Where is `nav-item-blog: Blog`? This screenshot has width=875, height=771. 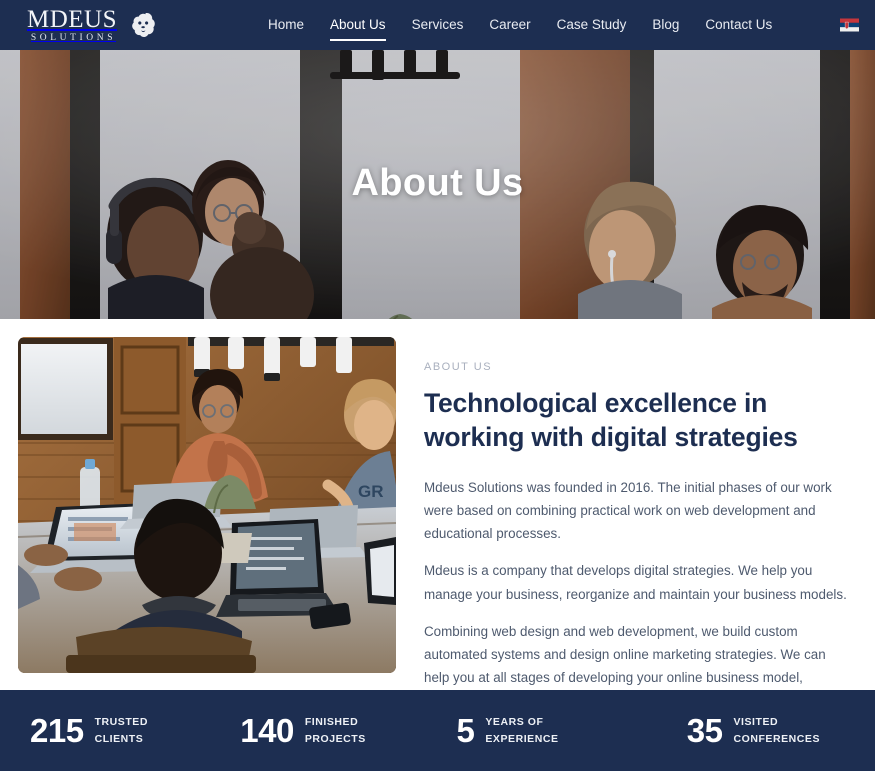 nav-item-blog: Blog is located at coordinates (665, 25).